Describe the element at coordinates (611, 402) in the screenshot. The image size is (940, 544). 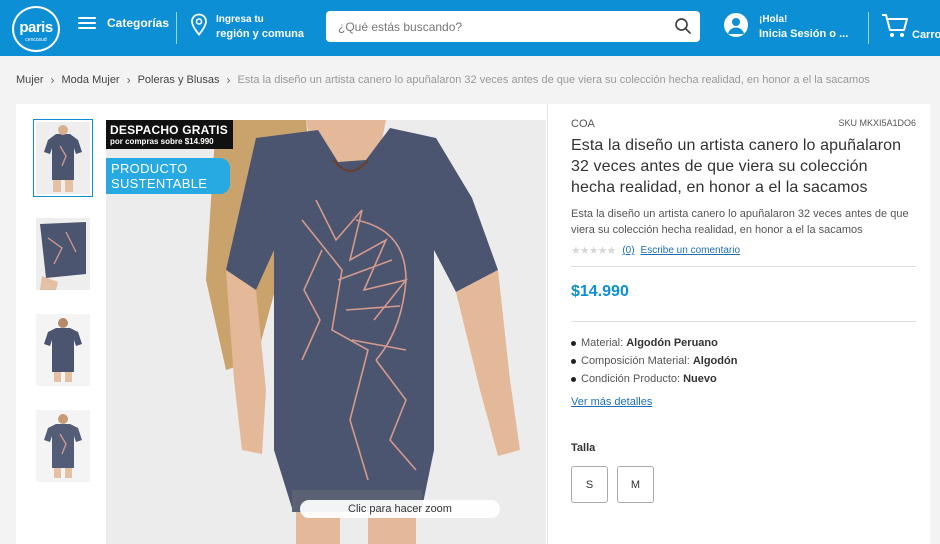
I see `more-details-link: Ver más detalles` at that location.